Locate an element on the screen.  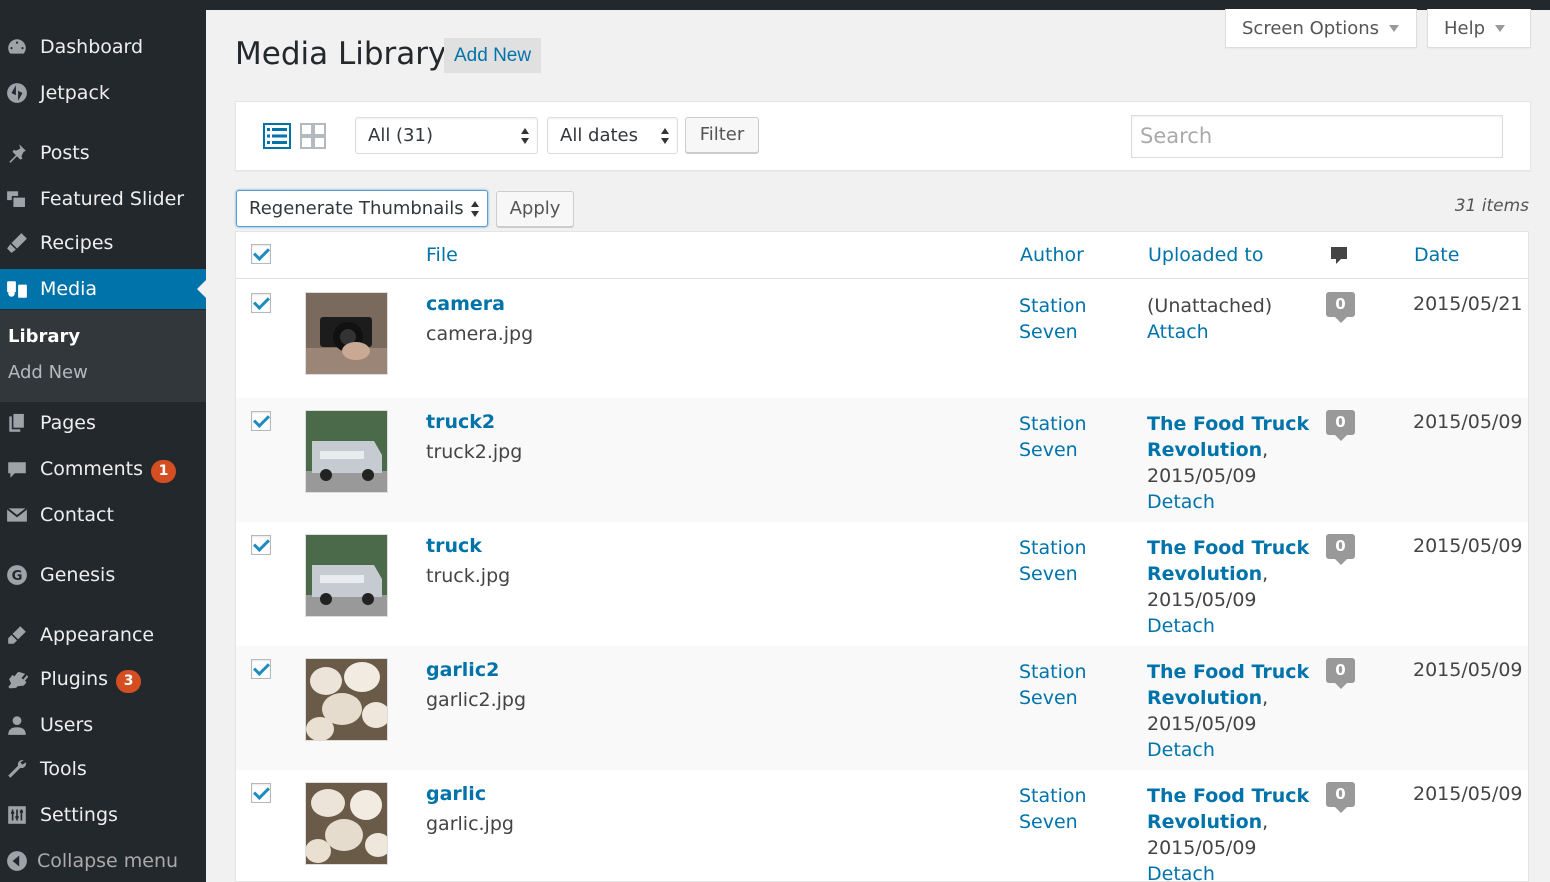
menu-appearance: Appearance is located at coordinates (103, 635).